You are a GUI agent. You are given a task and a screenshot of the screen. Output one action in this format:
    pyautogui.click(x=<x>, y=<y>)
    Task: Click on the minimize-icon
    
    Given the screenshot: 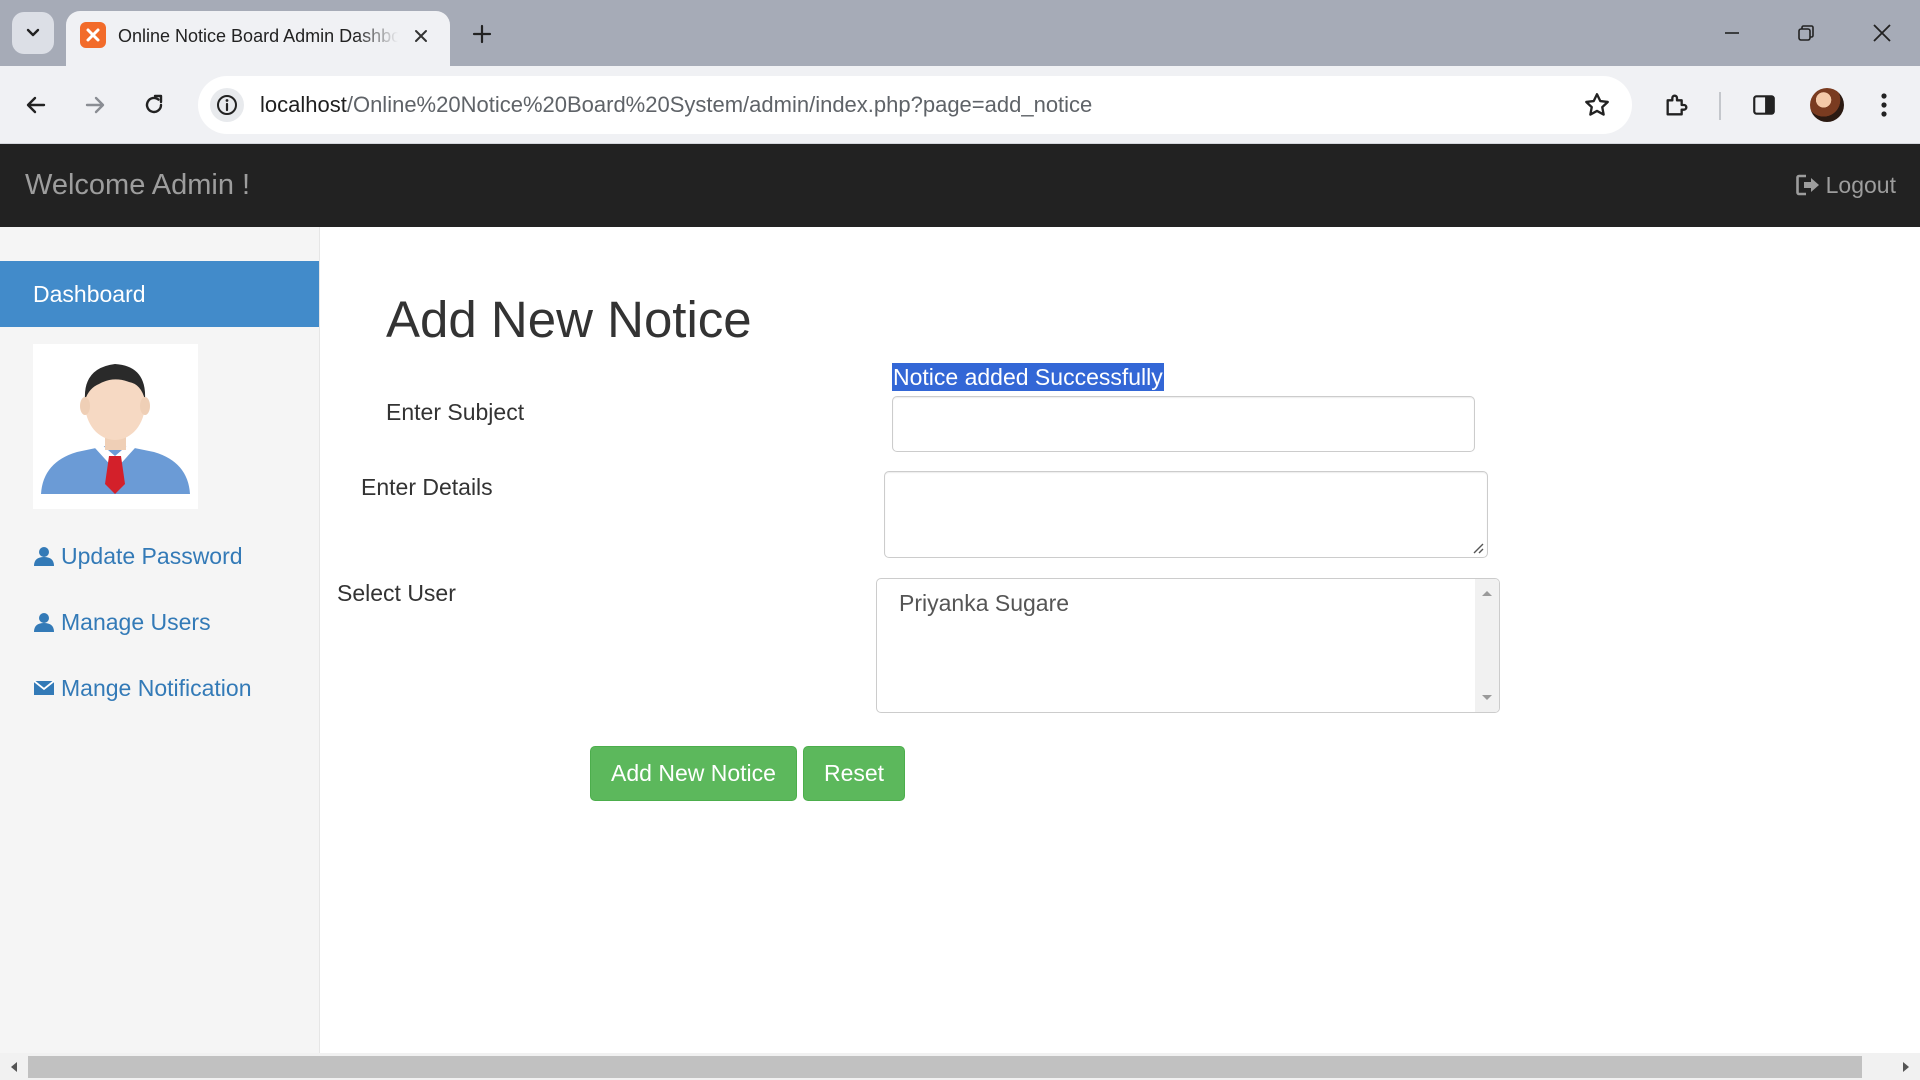 What is the action you would take?
    pyautogui.click(x=1732, y=33)
    